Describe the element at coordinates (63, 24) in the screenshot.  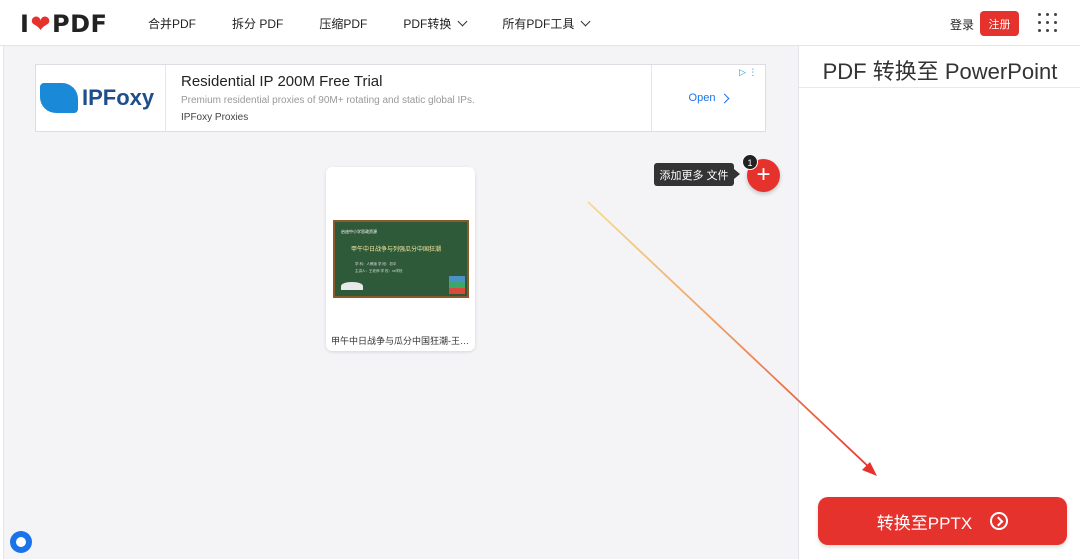
I see `ilovepdf-logo: I ❤ PDF` at that location.